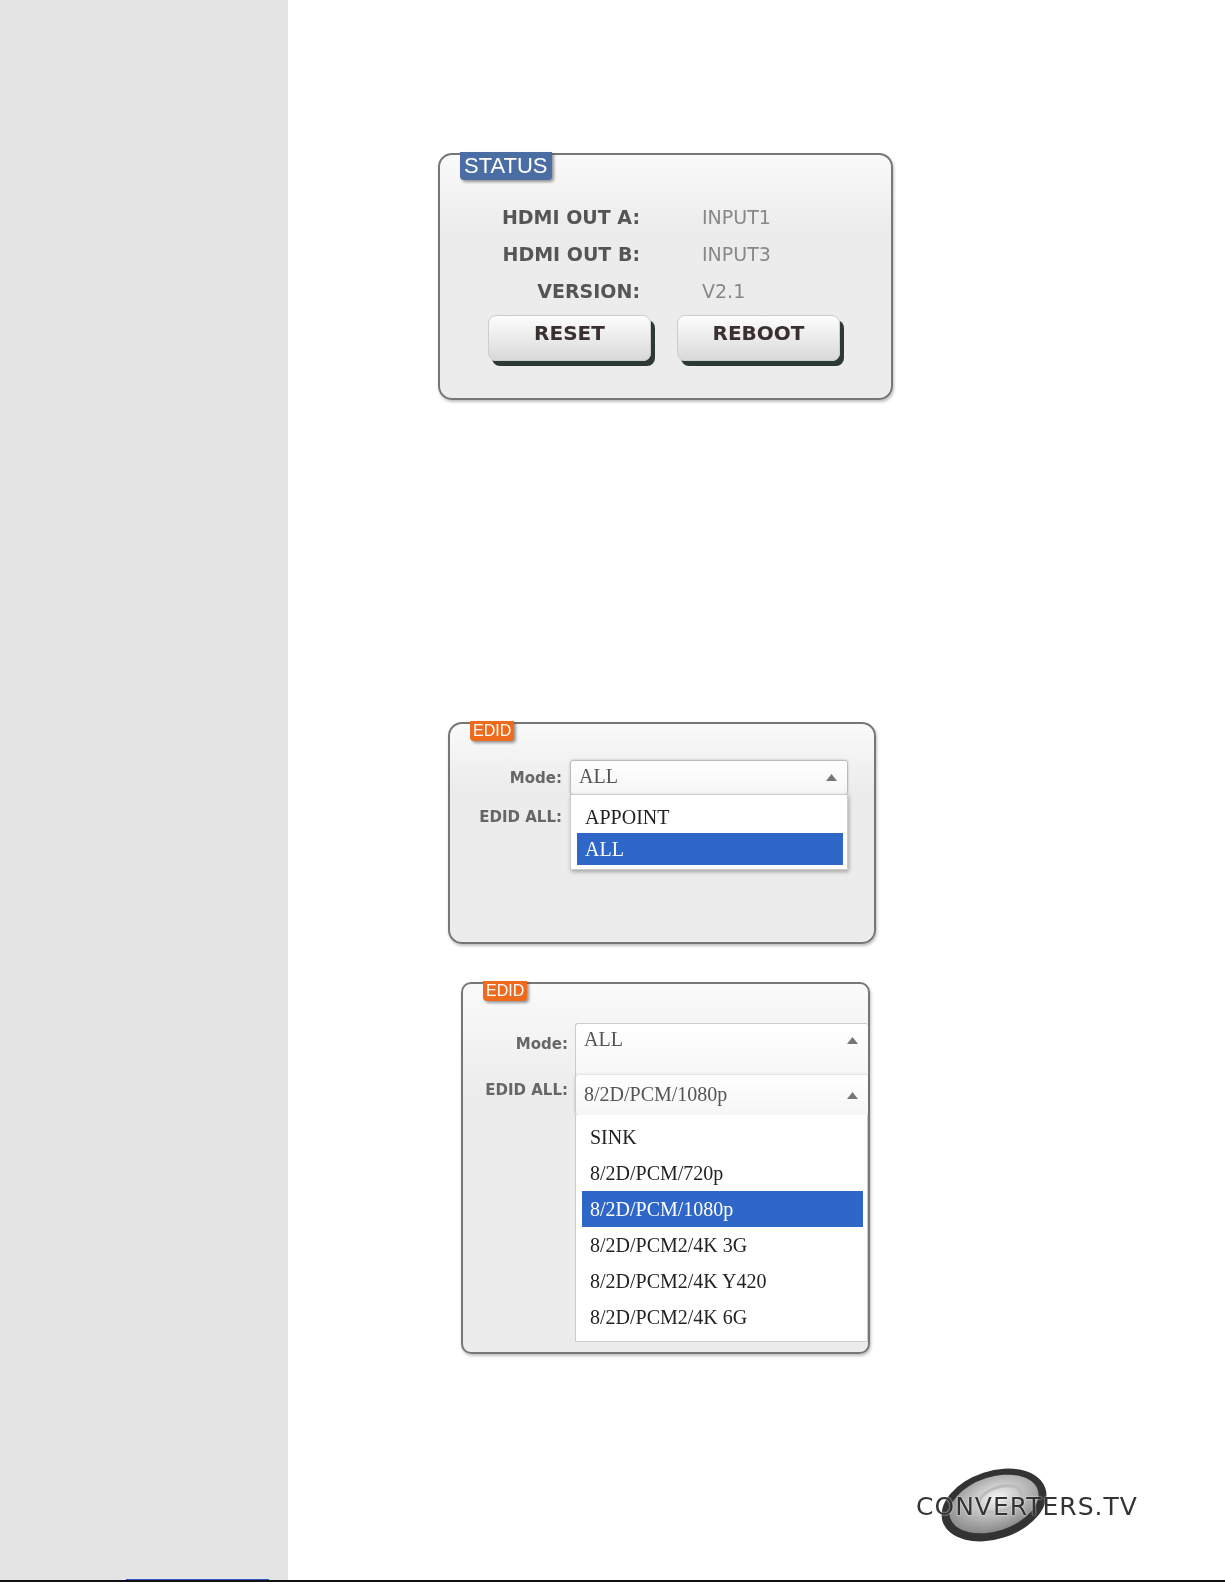  I want to click on dropdown-option: 8/2D/PCM2/4K 6G, so click(722, 1317).